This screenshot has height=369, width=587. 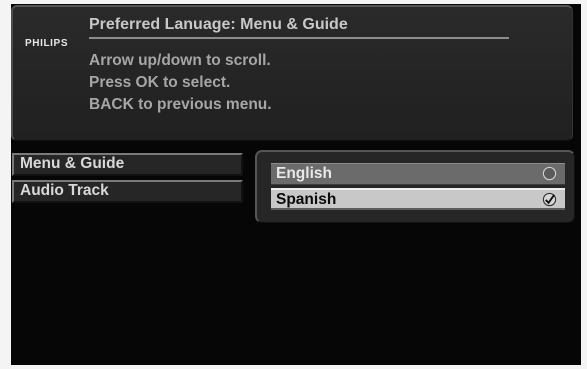 I want to click on radio-empty-icon, so click(x=549, y=173).